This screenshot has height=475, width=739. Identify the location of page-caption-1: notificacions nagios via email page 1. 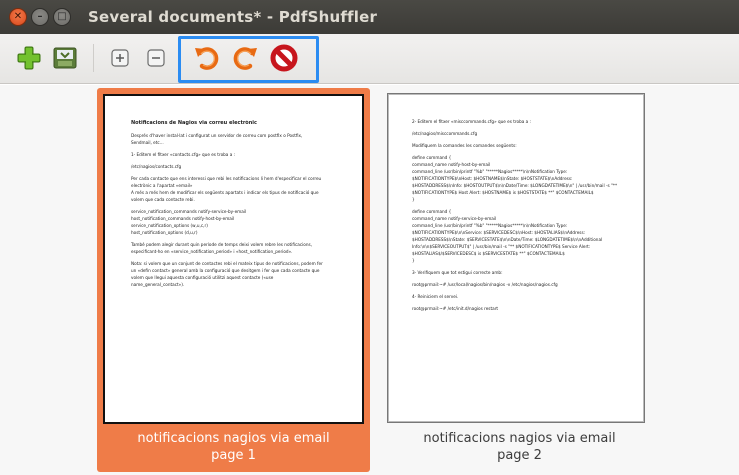
(233, 447).